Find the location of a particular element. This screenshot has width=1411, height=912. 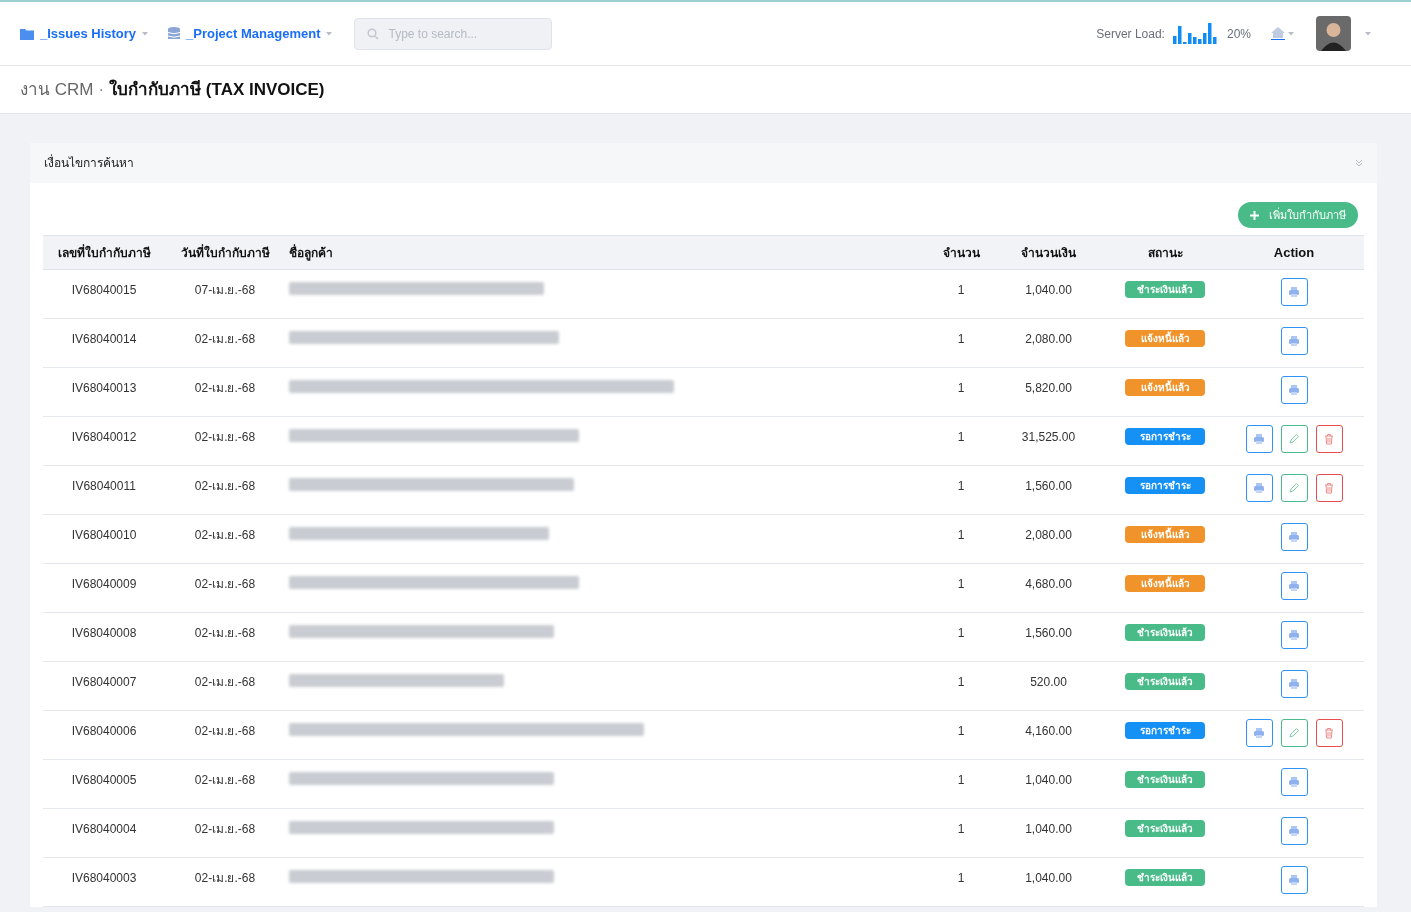

table-cell: IV68040008 is located at coordinates (104, 637).